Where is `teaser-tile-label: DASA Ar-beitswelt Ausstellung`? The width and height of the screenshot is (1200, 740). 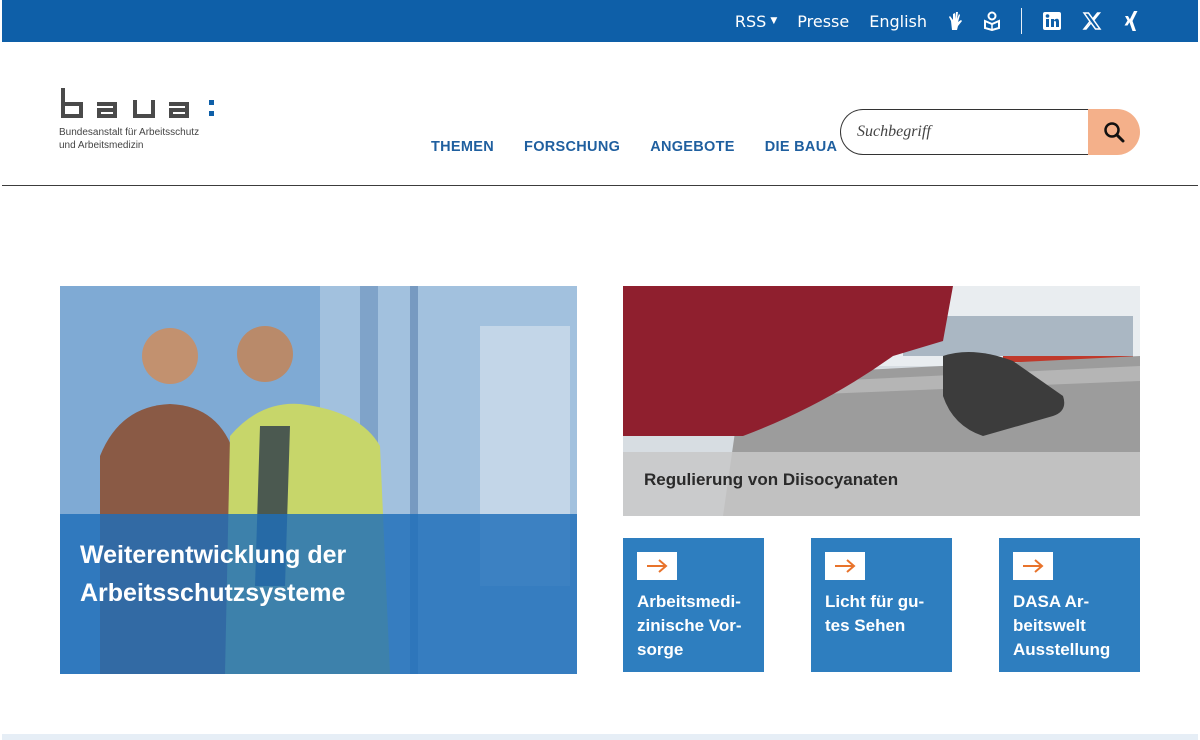
teaser-tile-label: DASA Ar-beitswelt Ausstellung is located at coordinates (1062, 625).